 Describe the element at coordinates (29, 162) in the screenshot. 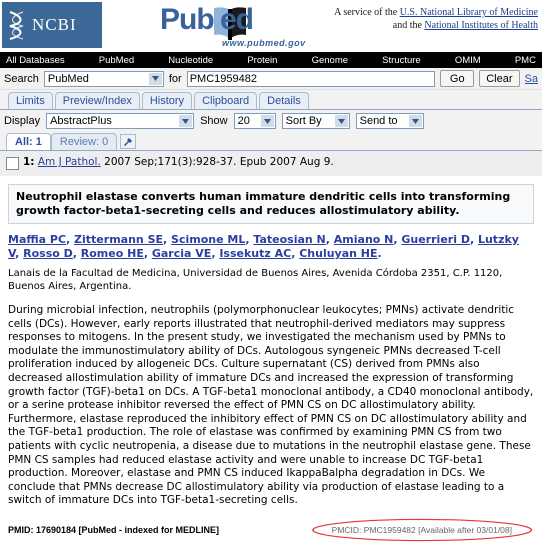

I see `record-number: 1:` at that location.